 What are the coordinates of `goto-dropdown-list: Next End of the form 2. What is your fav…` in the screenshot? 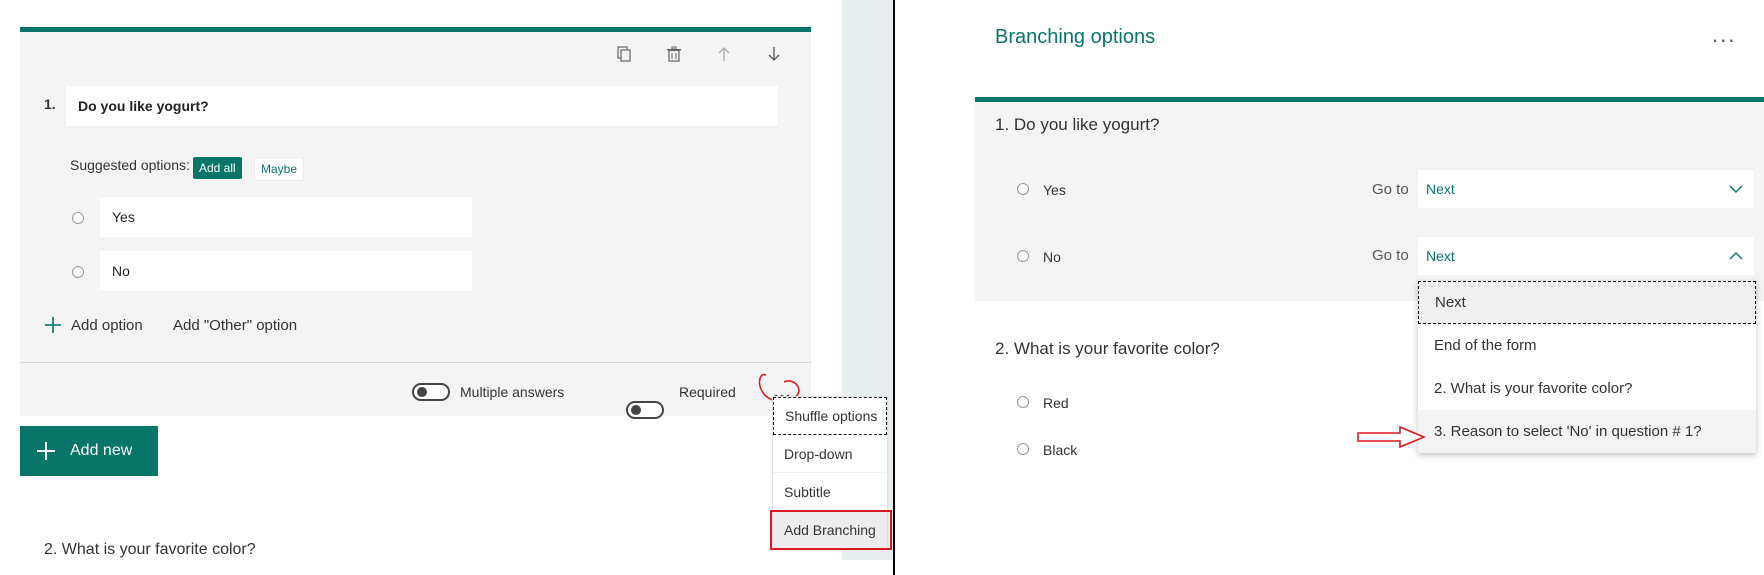 It's located at (1587, 367).